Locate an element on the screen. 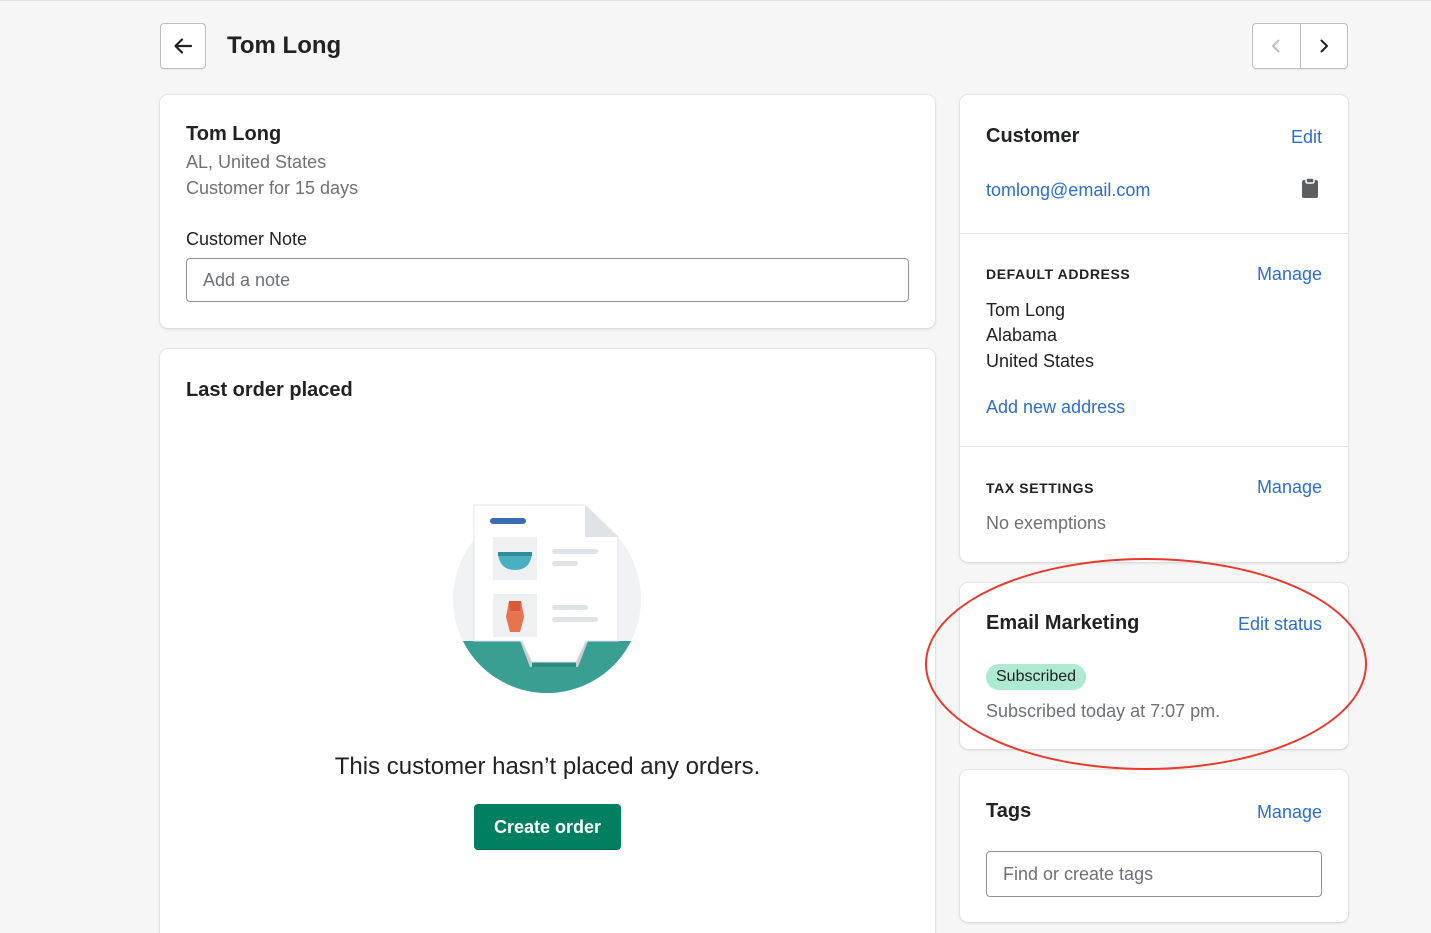 The width and height of the screenshot is (1431, 933). chevron-right-icon is located at coordinates (1324, 46).